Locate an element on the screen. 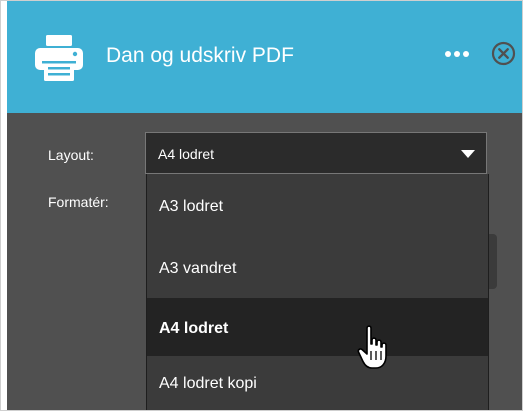  layout-option-label: A4 lodret is located at coordinates (194, 328).